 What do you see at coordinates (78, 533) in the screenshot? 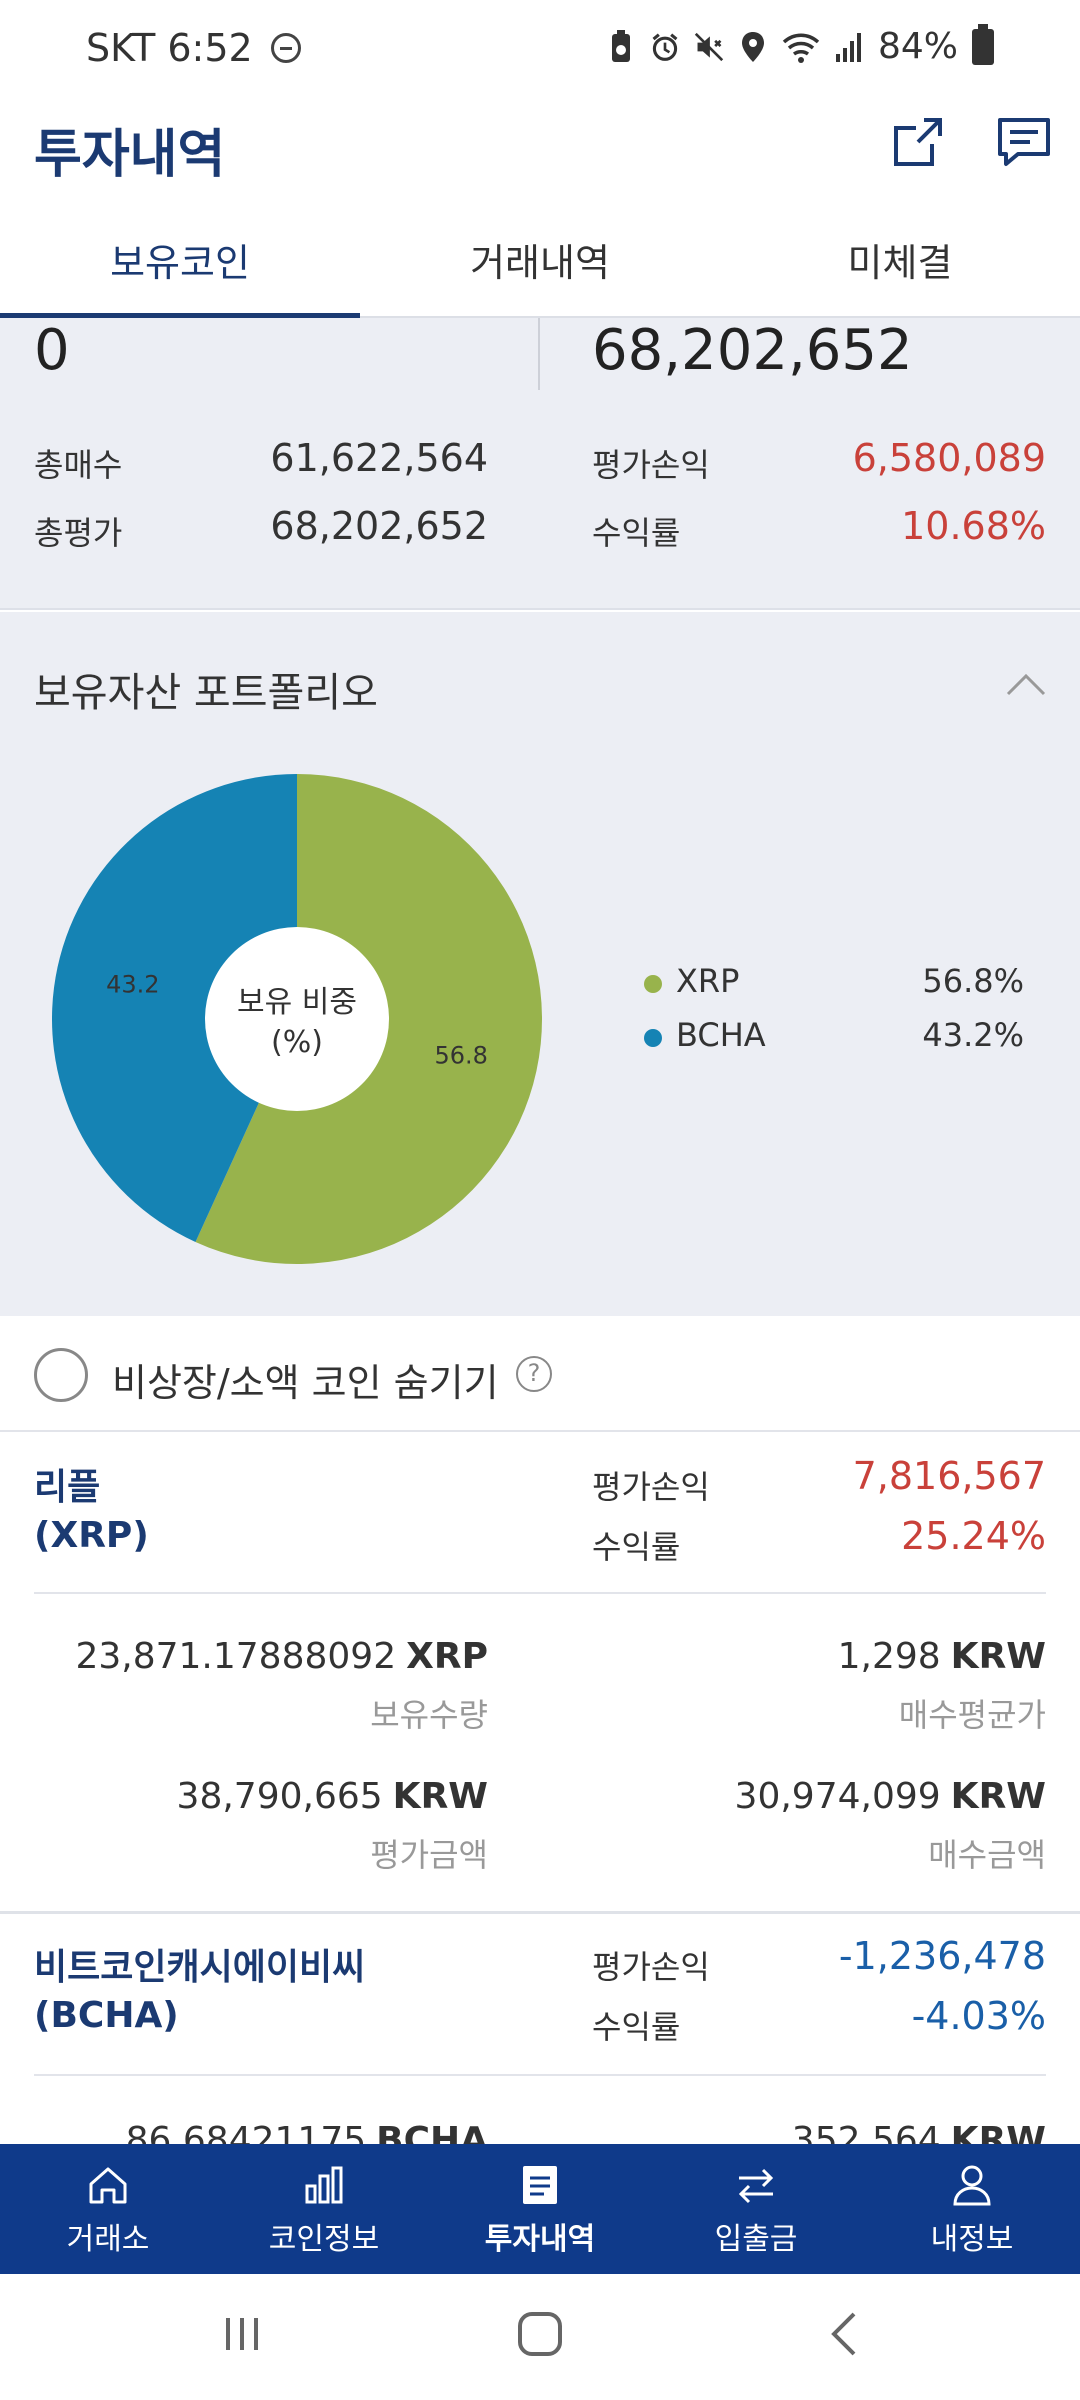
I see `total-eval-label: 총평가` at bounding box center [78, 533].